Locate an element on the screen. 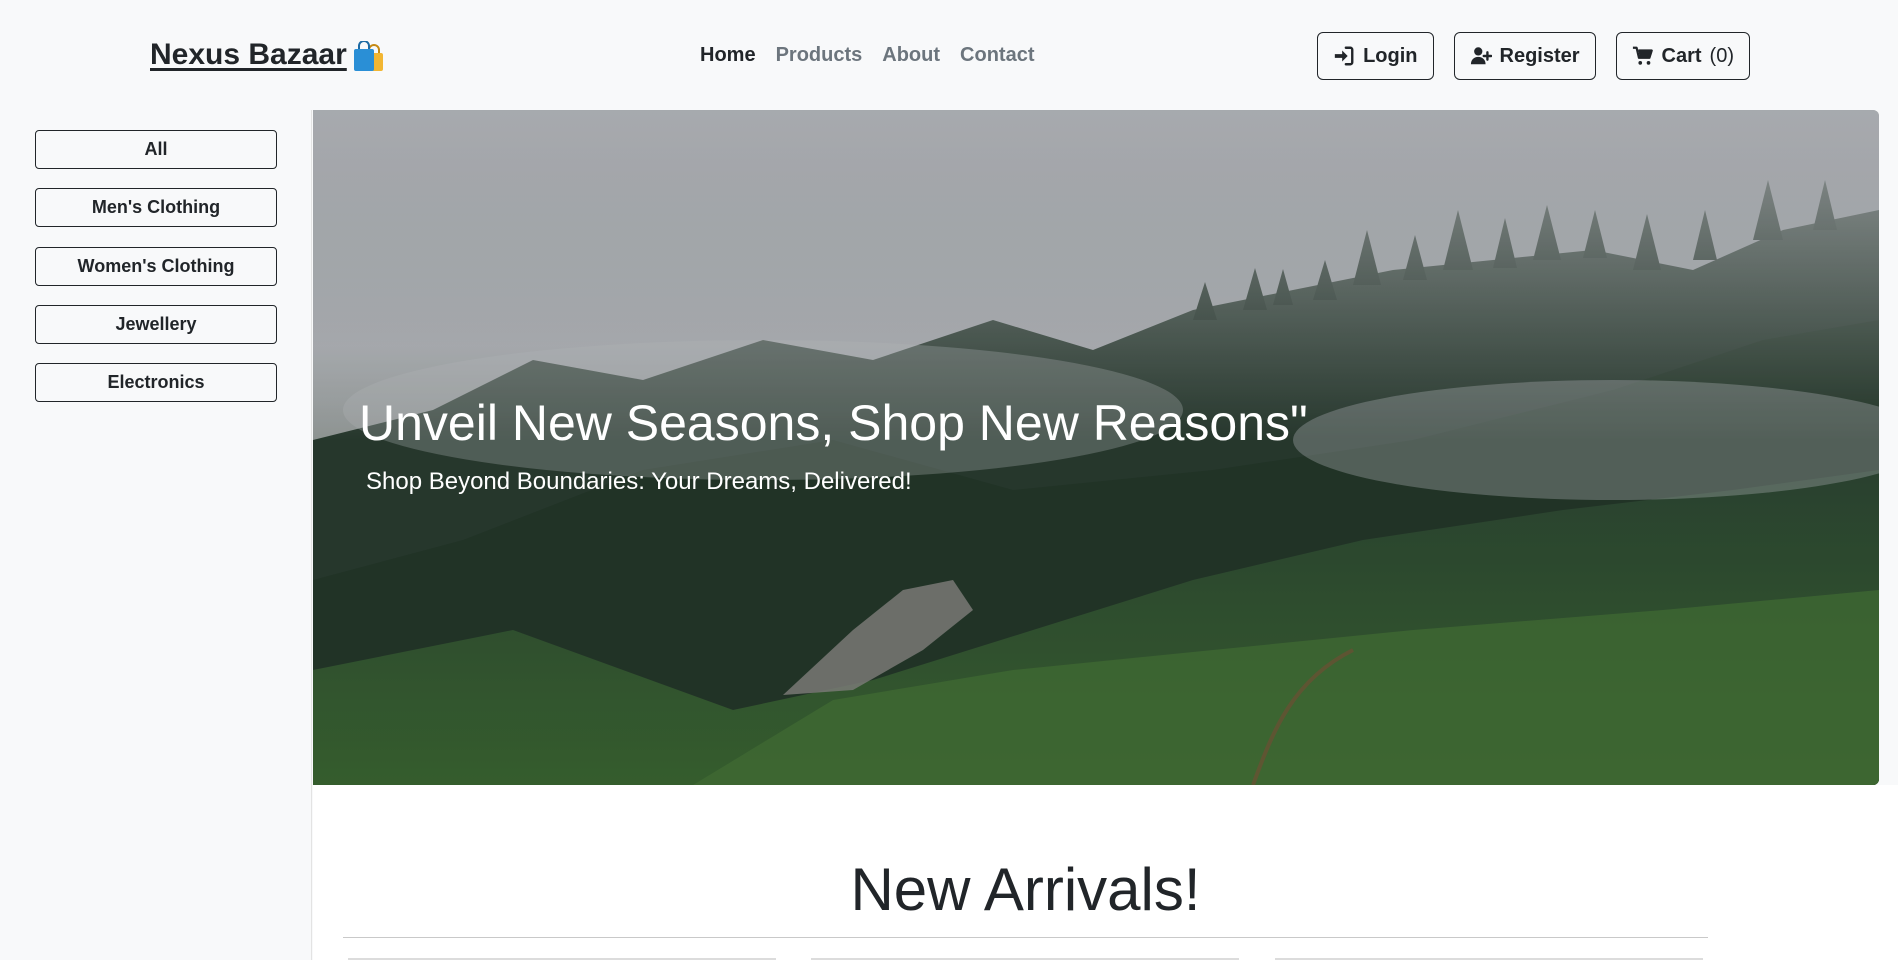 The image size is (1898, 960). section-divider is located at coordinates (1025, 937).